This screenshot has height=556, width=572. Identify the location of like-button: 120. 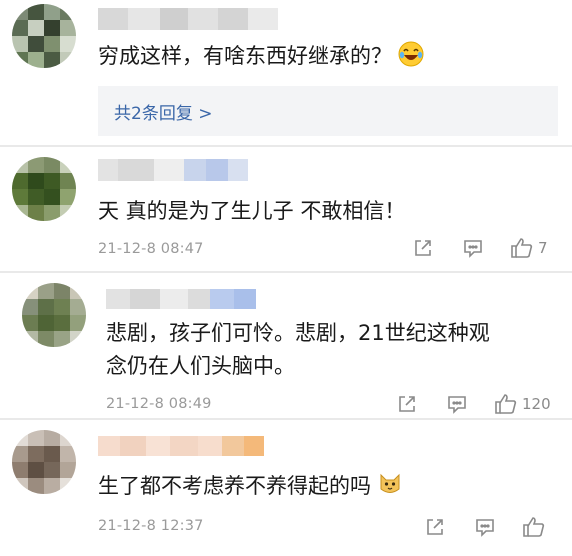
(522, 404).